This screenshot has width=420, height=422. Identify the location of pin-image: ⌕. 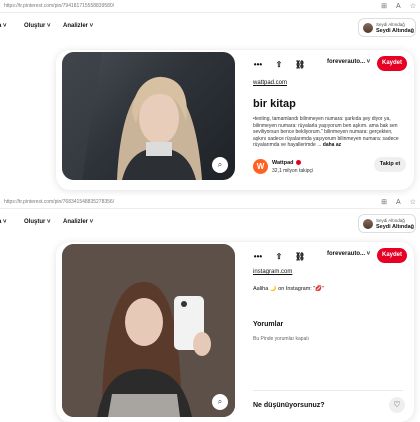
(148, 116).